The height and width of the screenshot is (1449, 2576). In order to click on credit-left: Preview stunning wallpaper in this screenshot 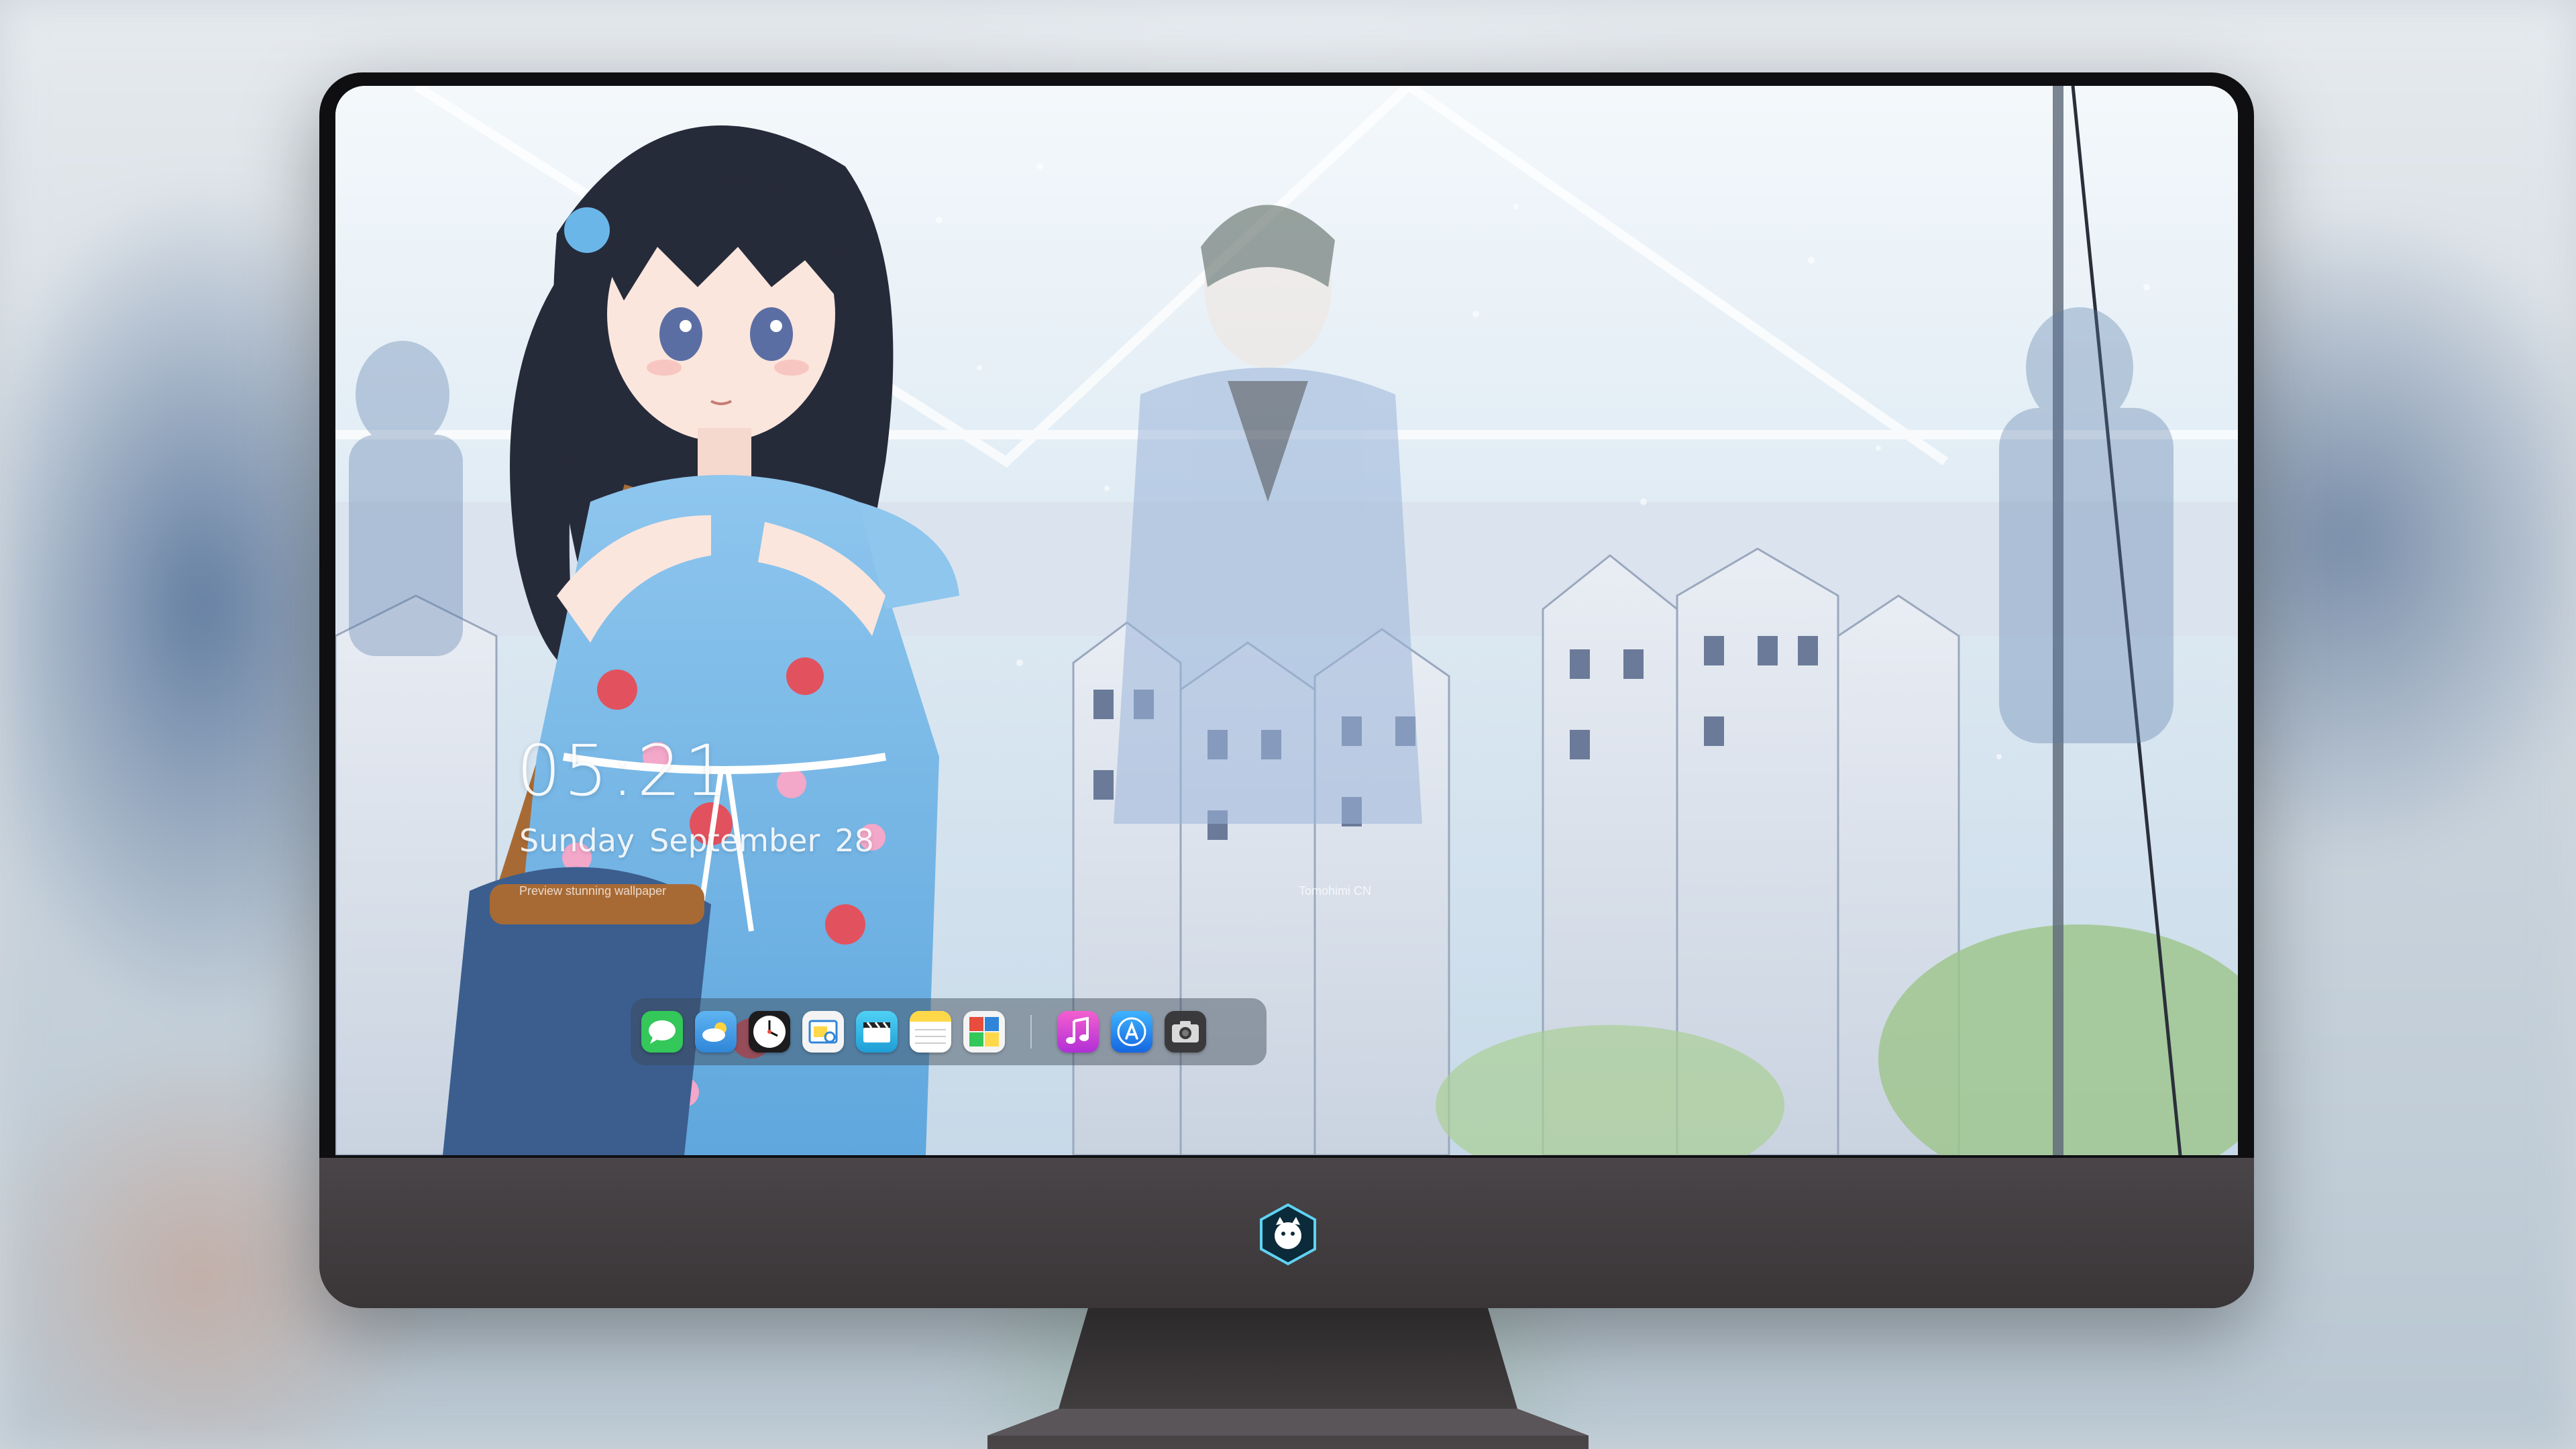, I will do `click(593, 891)`.